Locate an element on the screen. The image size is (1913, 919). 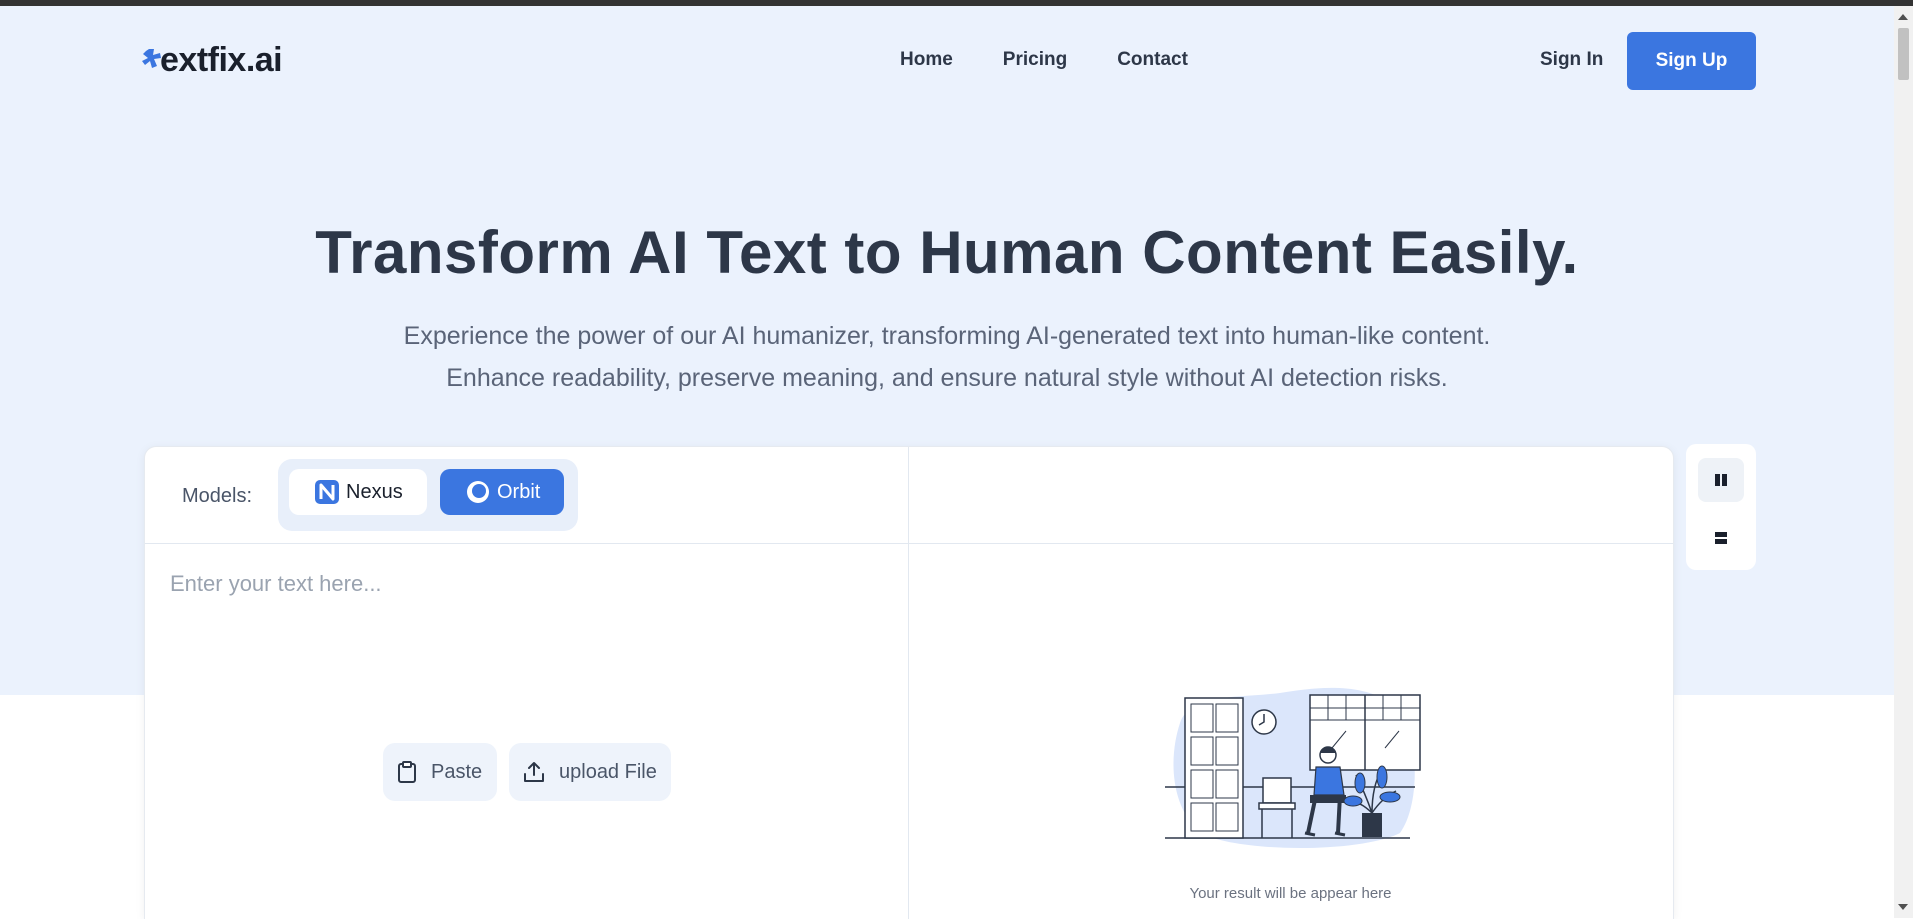
models-label: Models: is located at coordinates (217, 496).